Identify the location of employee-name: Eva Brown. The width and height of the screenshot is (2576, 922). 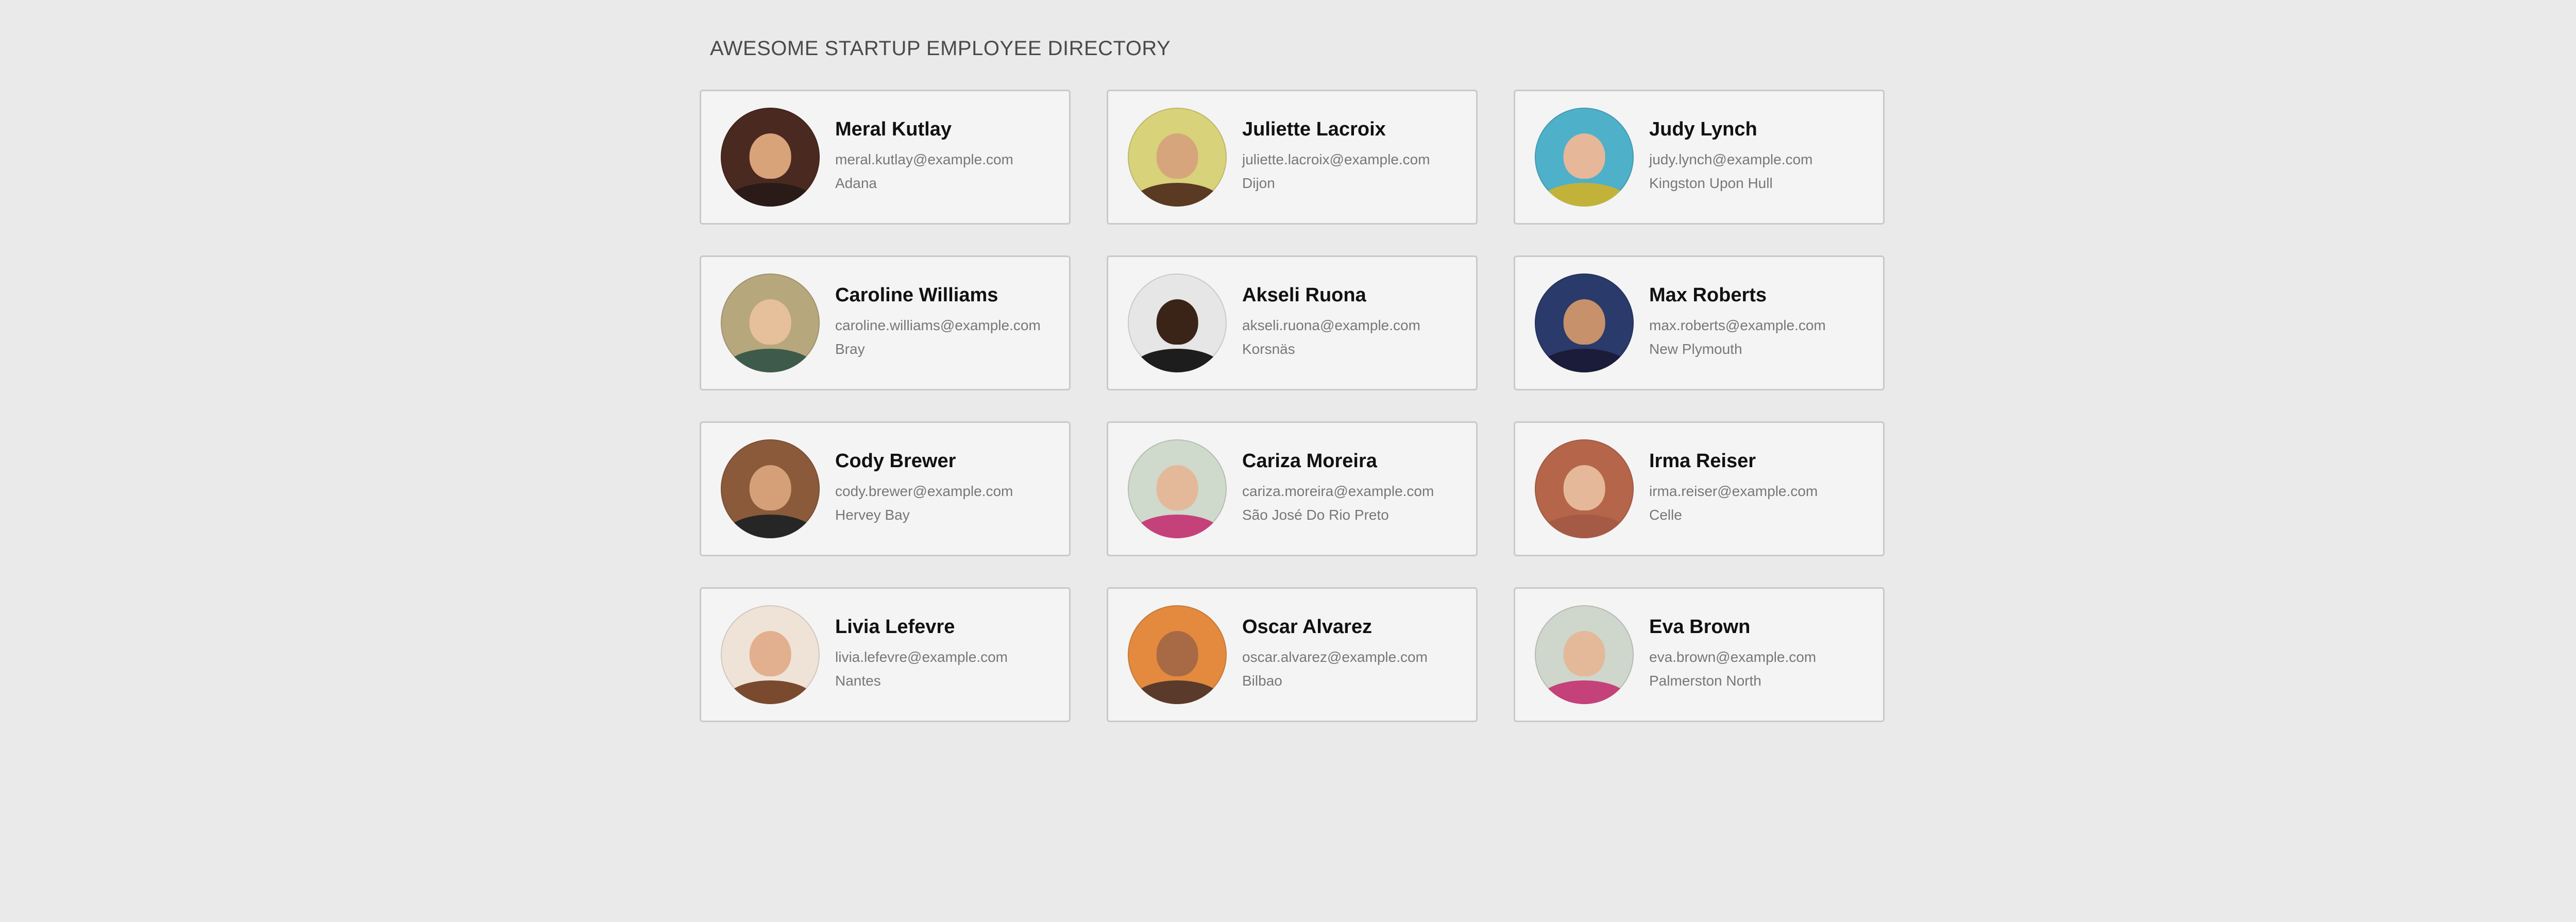
(1700, 627).